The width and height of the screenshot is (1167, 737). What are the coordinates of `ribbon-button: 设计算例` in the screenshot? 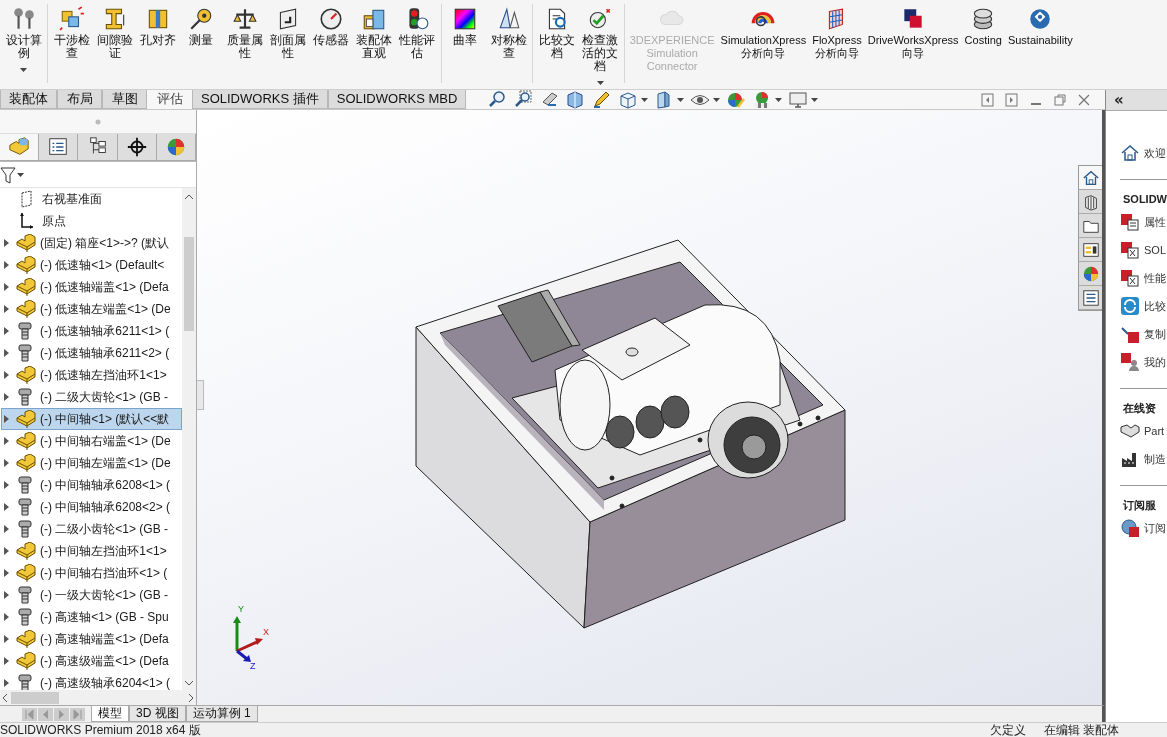 It's located at (24, 39).